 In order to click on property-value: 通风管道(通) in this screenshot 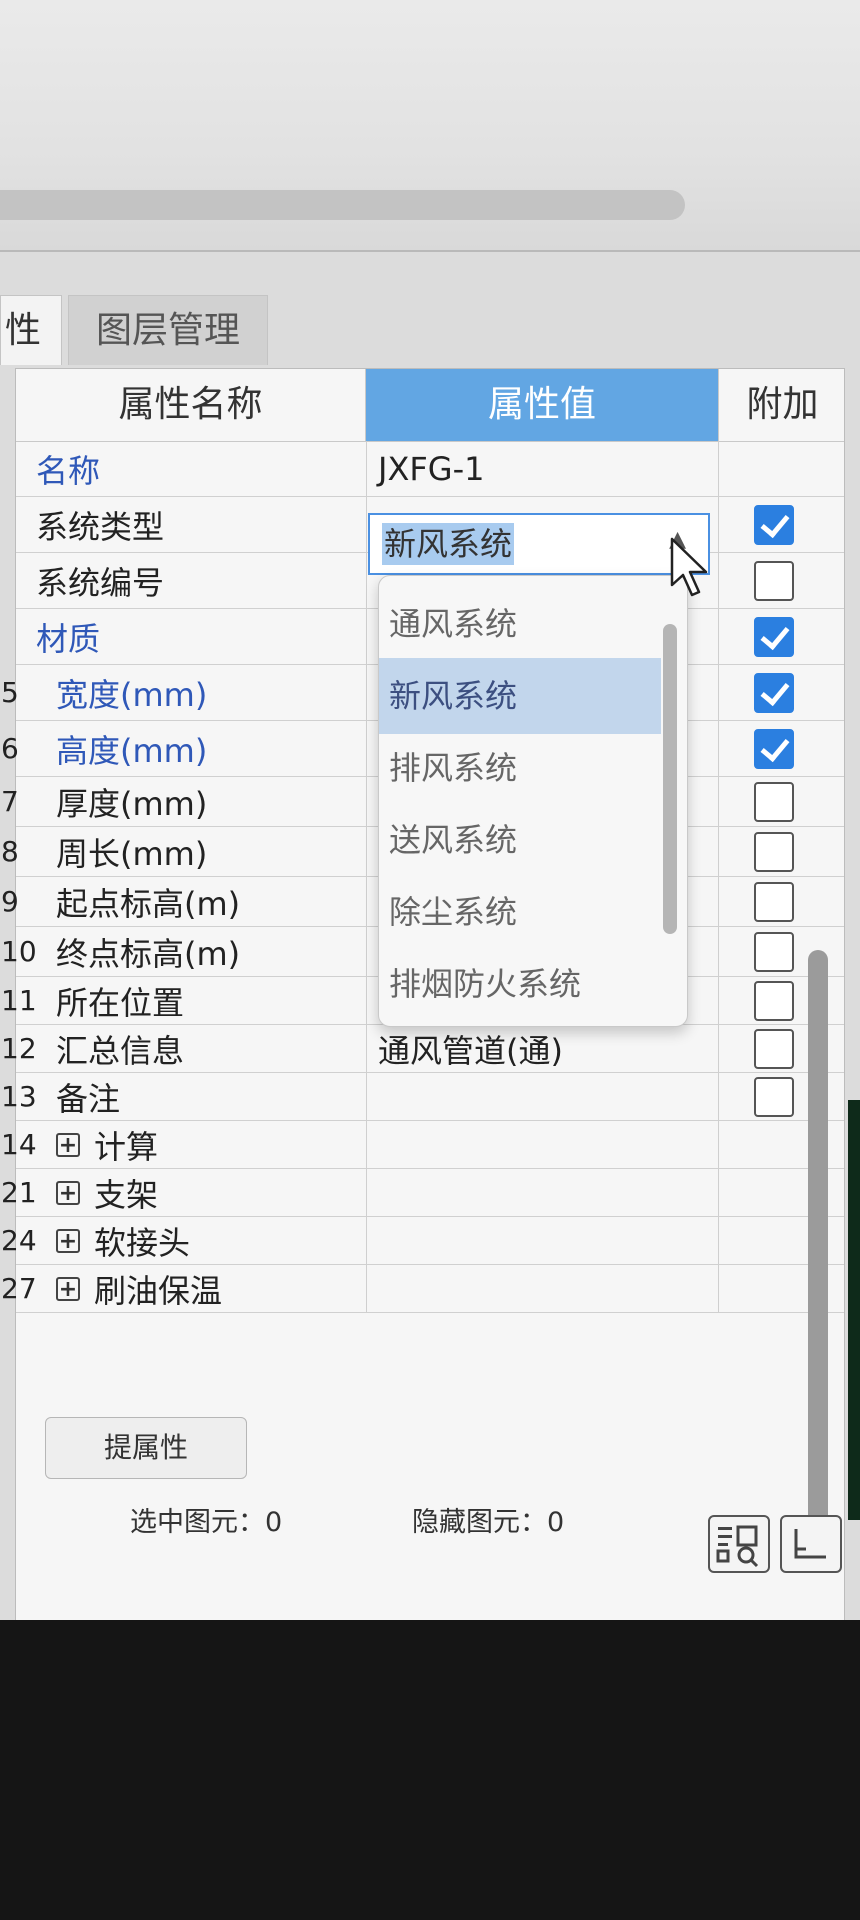, I will do `click(470, 1048)`.